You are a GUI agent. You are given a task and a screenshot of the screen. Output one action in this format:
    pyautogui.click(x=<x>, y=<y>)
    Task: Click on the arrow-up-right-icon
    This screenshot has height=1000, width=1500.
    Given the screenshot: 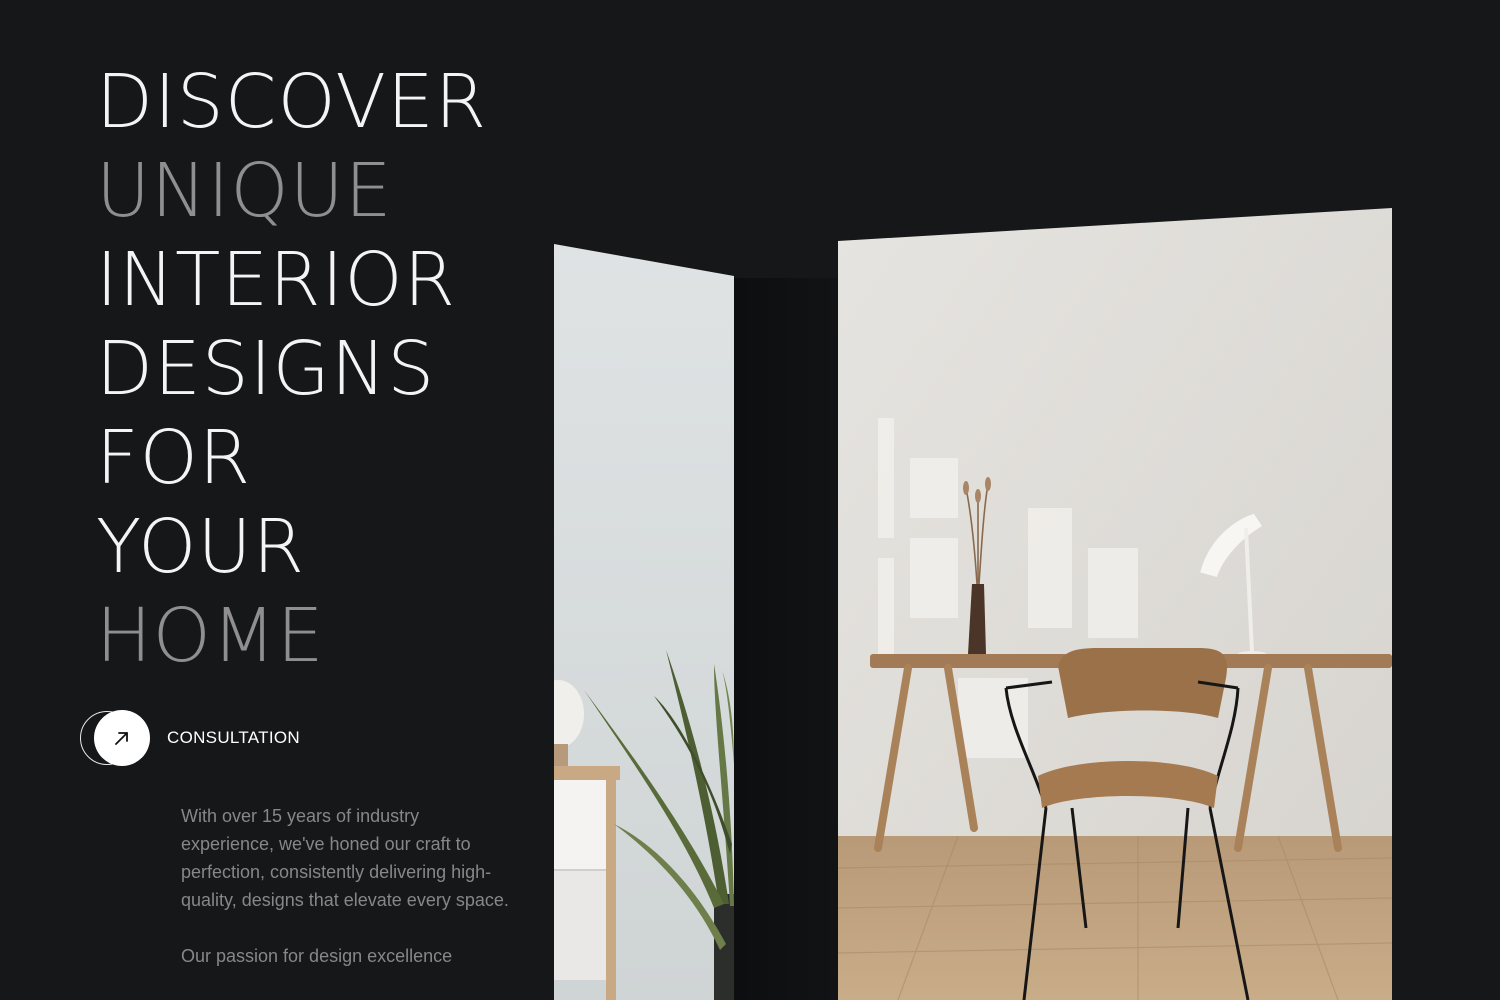 What is the action you would take?
    pyautogui.click(x=121, y=738)
    